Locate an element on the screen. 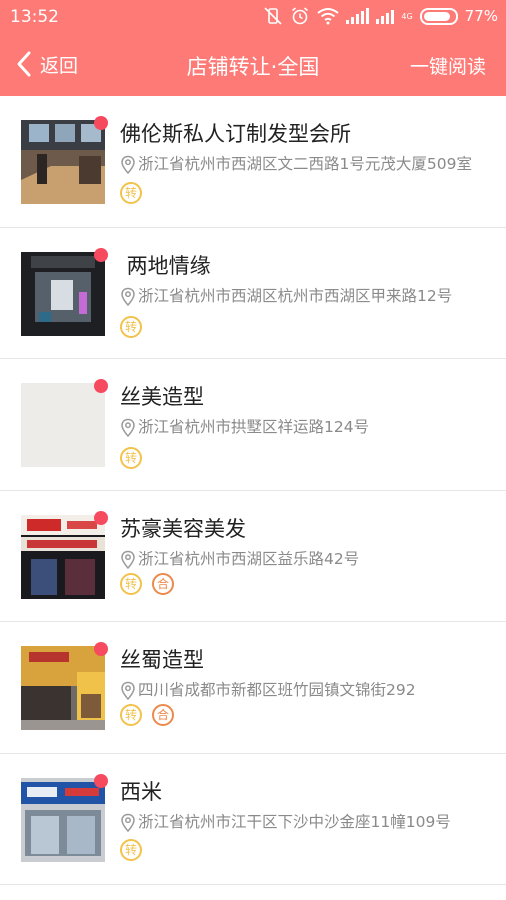 The image size is (506, 900). shop-address: 四川省成都市新都区班竹园镇文锦街292 is located at coordinates (277, 690).